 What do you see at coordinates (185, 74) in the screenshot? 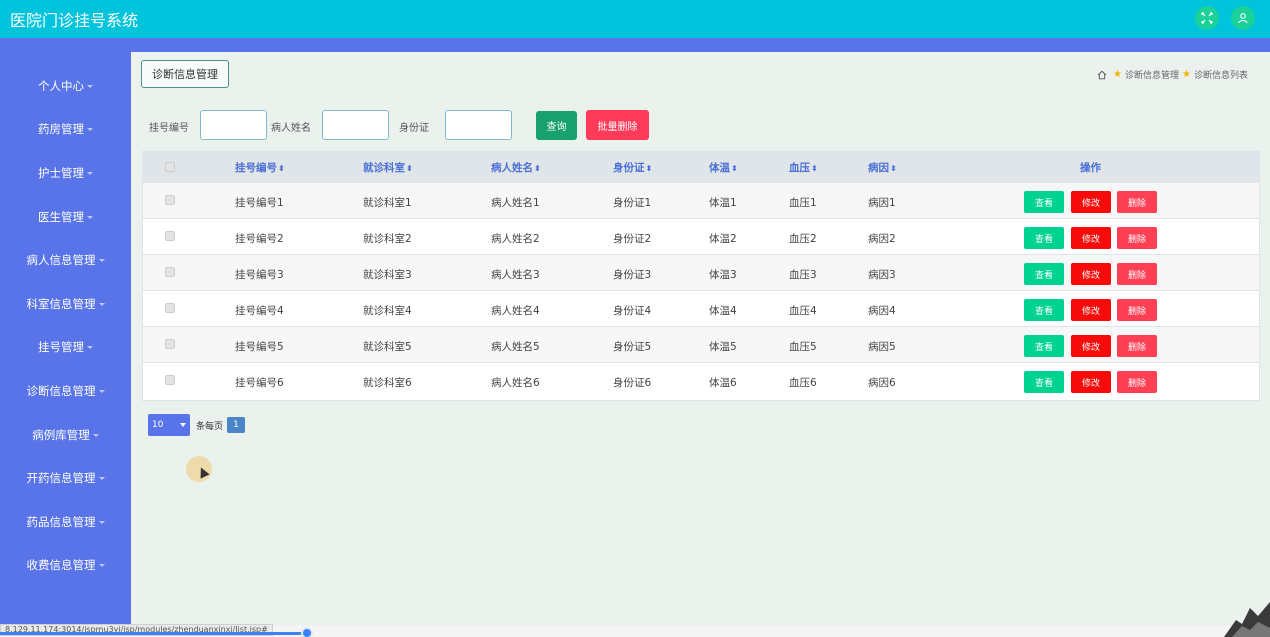
I see `page-title-button: 诊断信息管理` at bounding box center [185, 74].